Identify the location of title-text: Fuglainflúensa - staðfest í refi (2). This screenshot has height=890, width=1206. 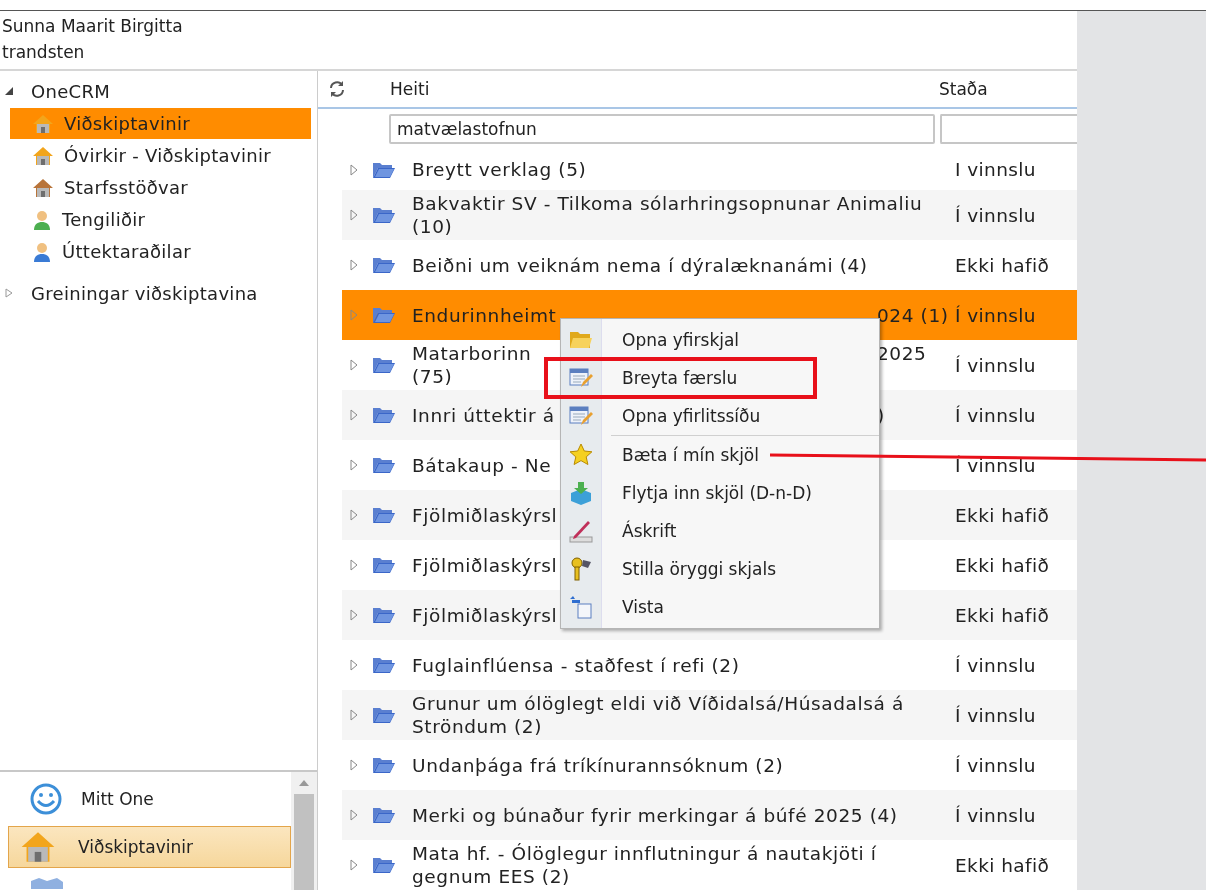
(576, 665).